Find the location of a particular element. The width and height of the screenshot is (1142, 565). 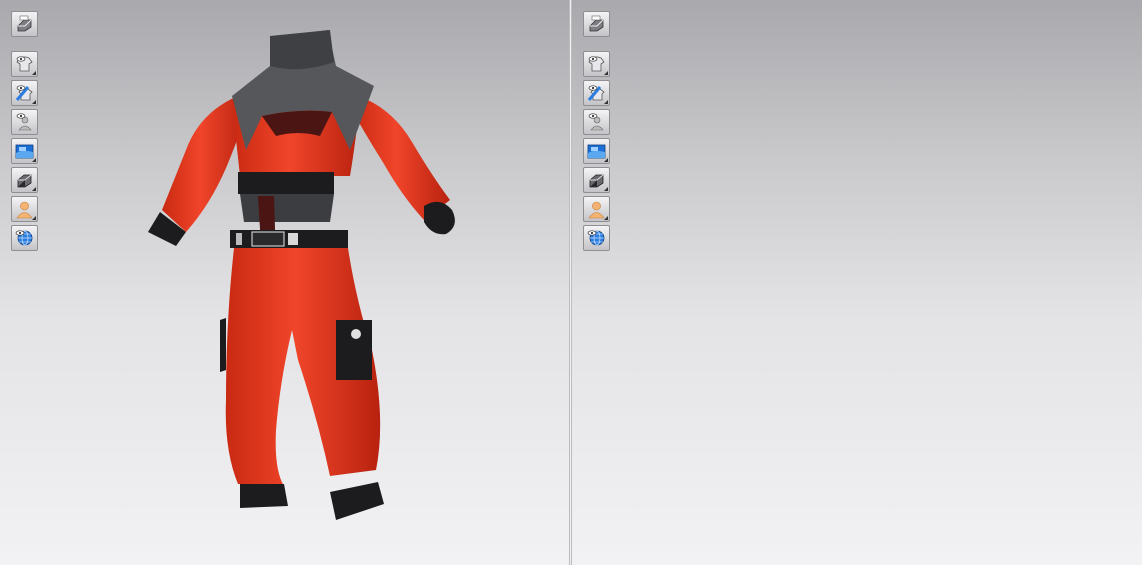

ankle-cuff-left is located at coordinates (264, 496).